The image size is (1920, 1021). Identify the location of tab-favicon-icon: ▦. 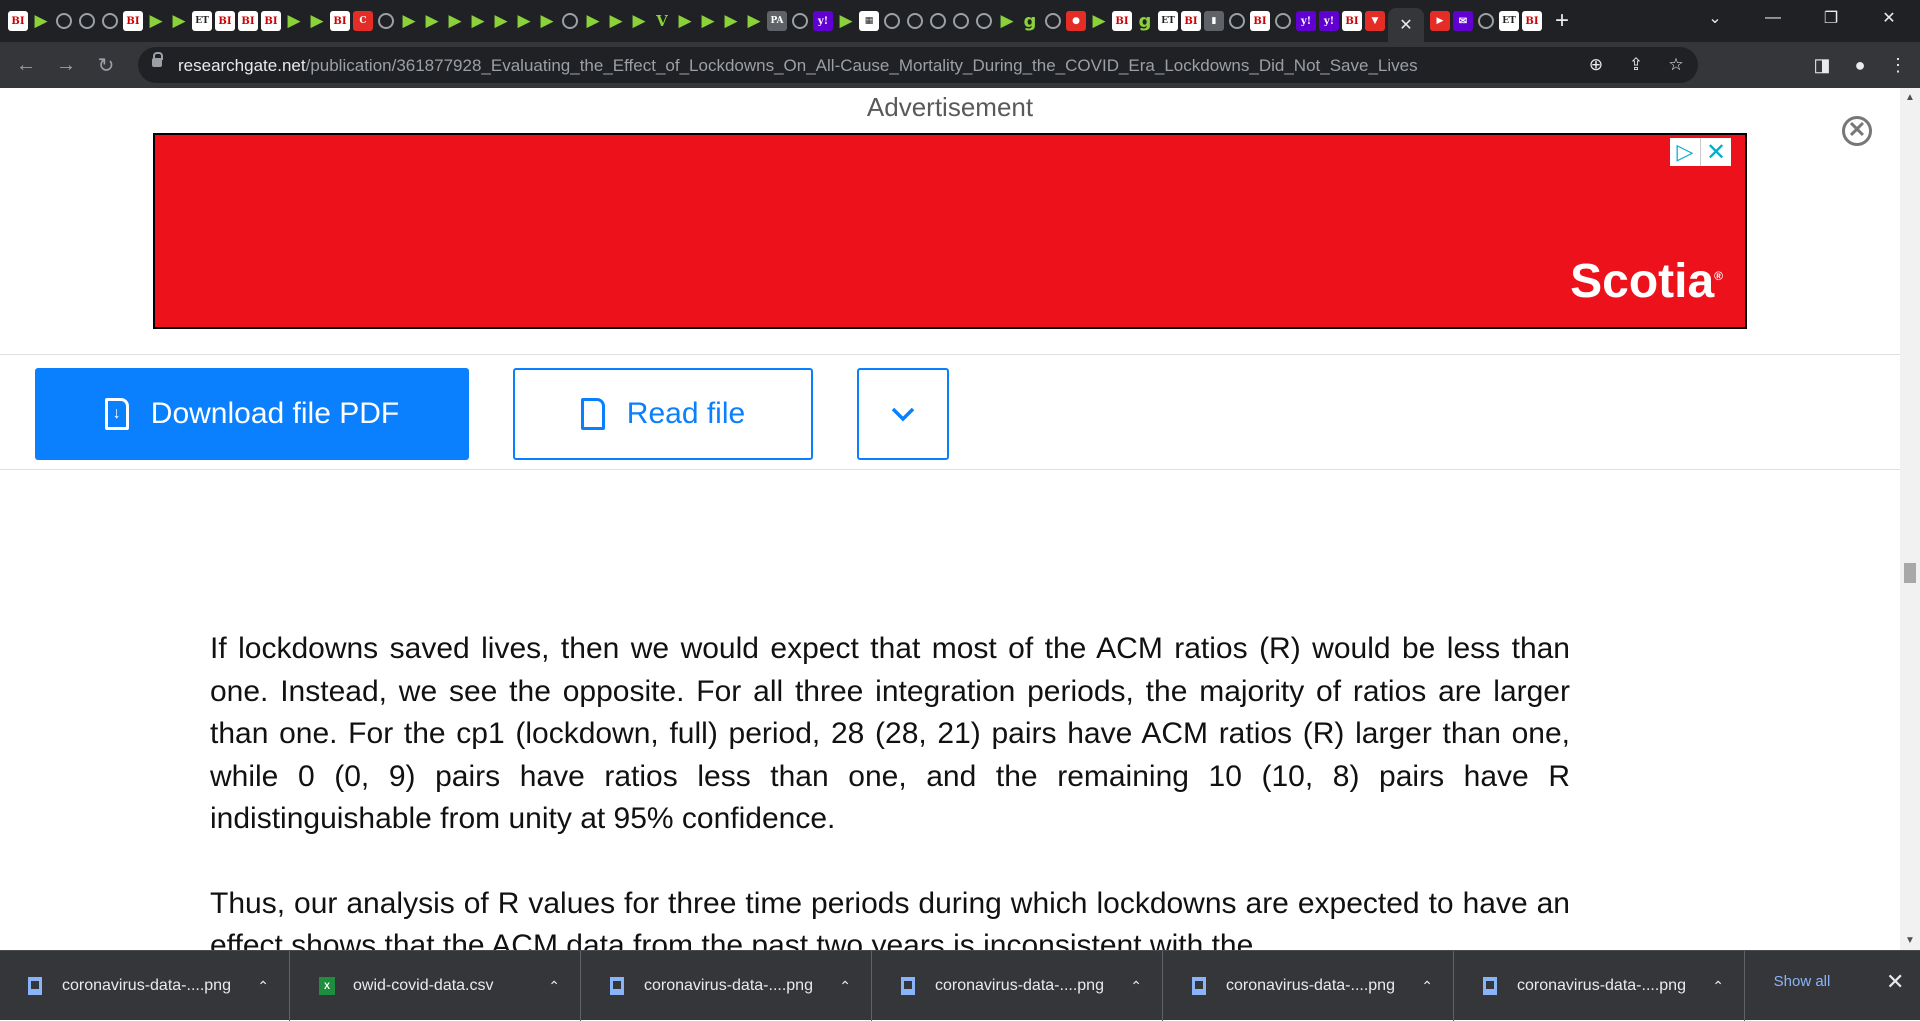
(869, 21).